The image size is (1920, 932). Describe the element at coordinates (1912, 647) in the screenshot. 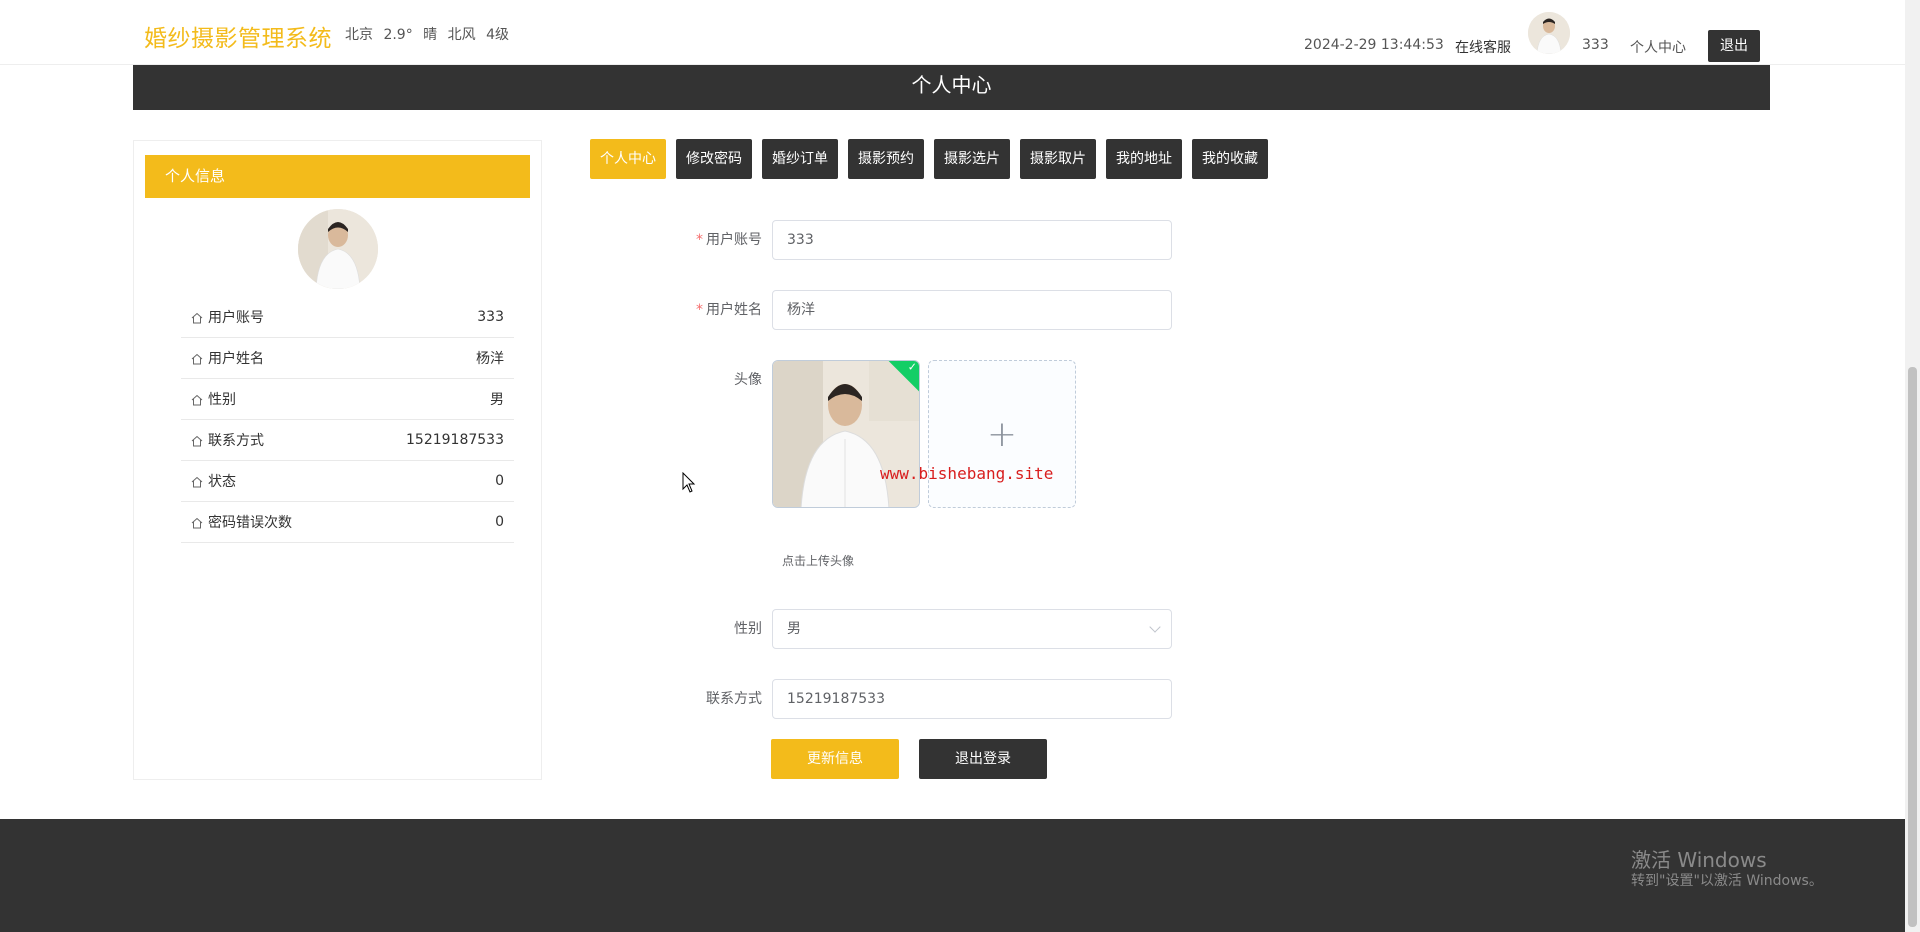

I see `scrollbar-thumb` at that location.